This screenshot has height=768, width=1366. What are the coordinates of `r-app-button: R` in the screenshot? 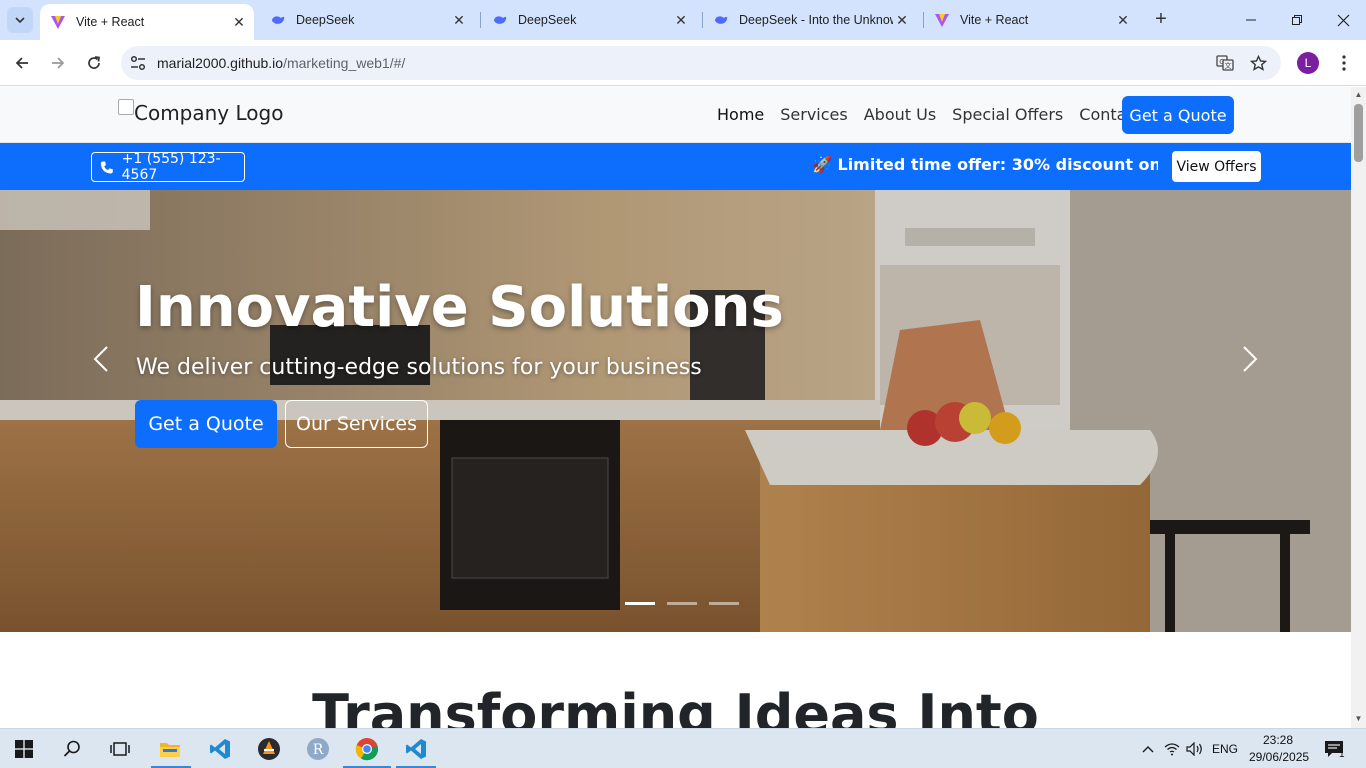 It's located at (318, 749).